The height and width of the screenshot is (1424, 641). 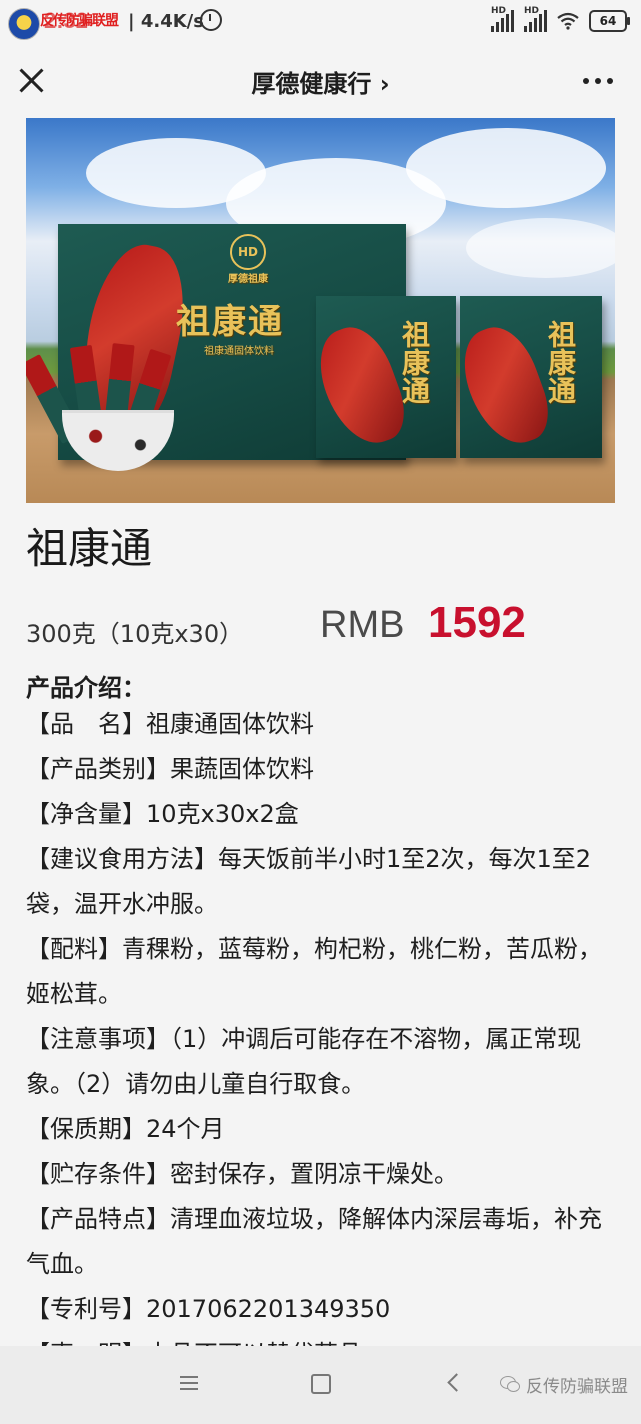 What do you see at coordinates (162, 814) in the screenshot?
I see `detail-net-weight: 【净含量】10克x30x2盒` at bounding box center [162, 814].